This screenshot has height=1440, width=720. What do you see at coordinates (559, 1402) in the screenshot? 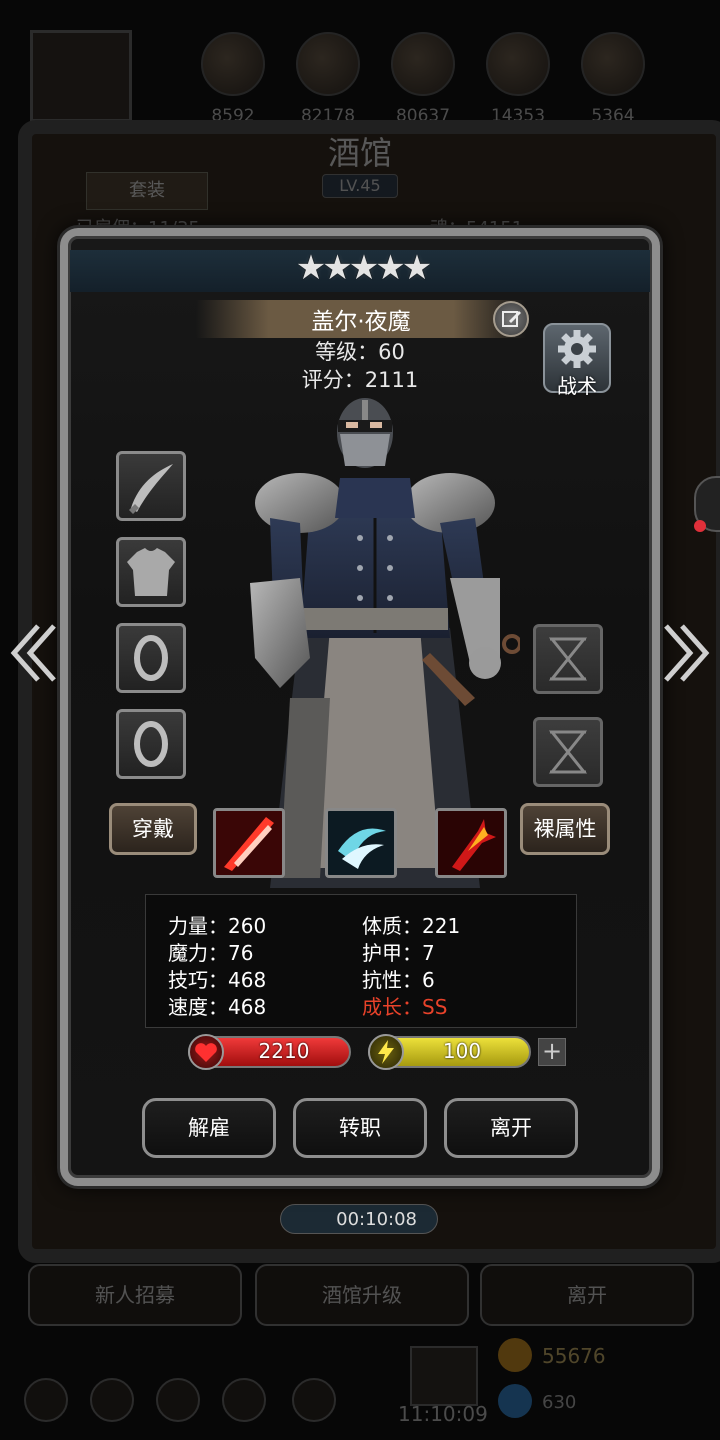
I see `gem-amount: 630` at bounding box center [559, 1402].